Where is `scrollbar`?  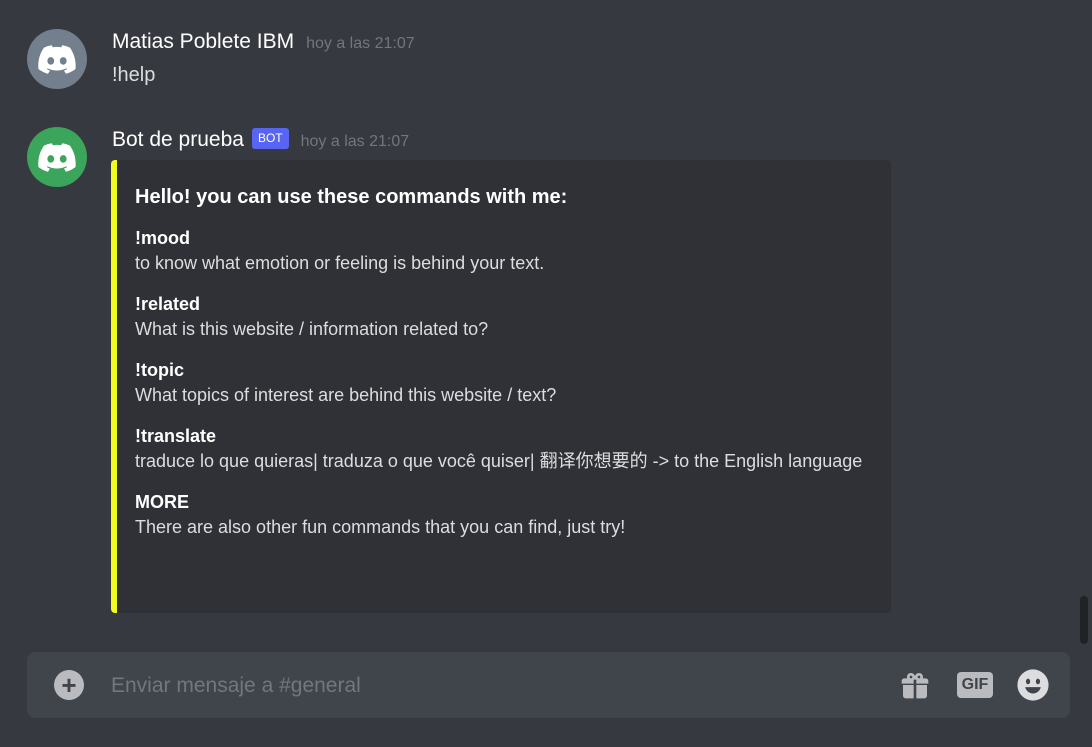 scrollbar is located at coordinates (1084, 322).